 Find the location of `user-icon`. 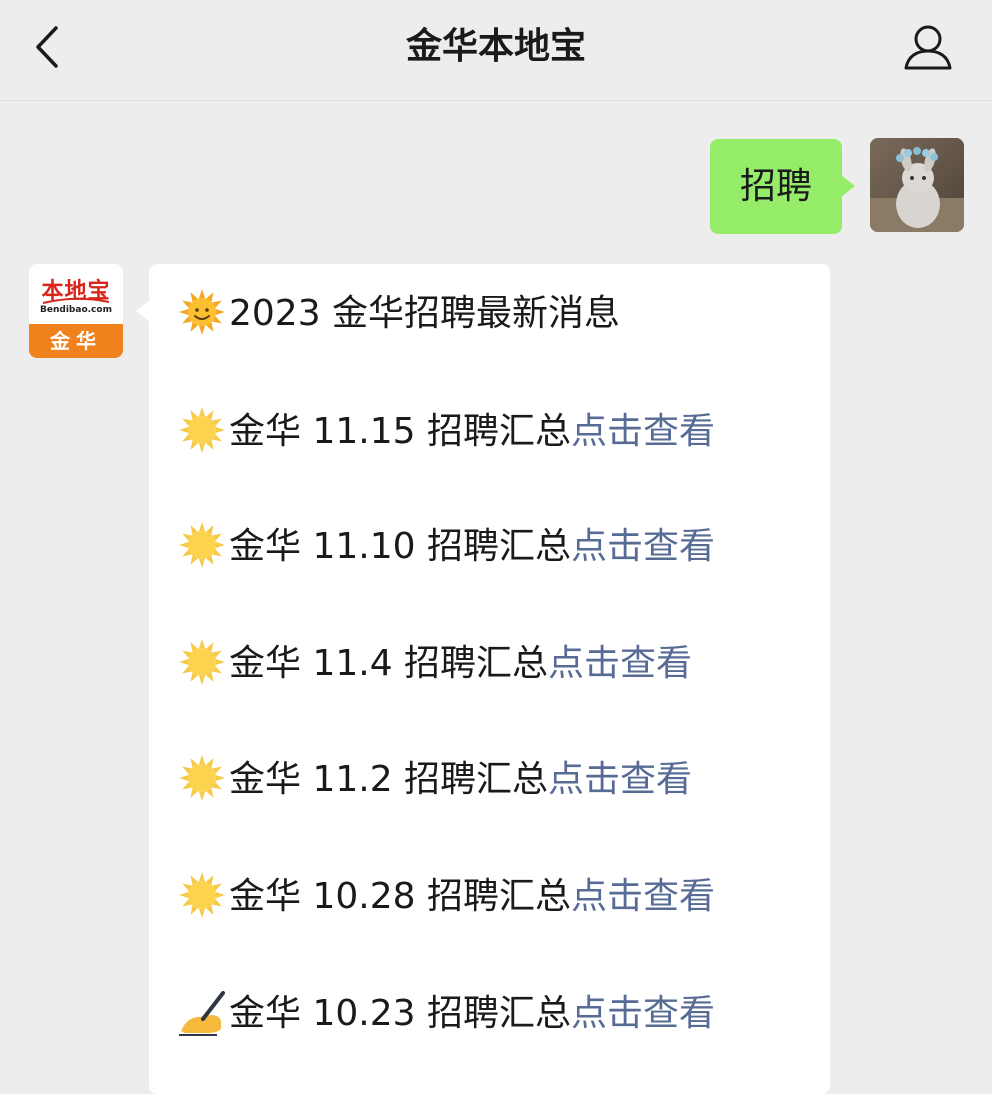

user-icon is located at coordinates (928, 47).